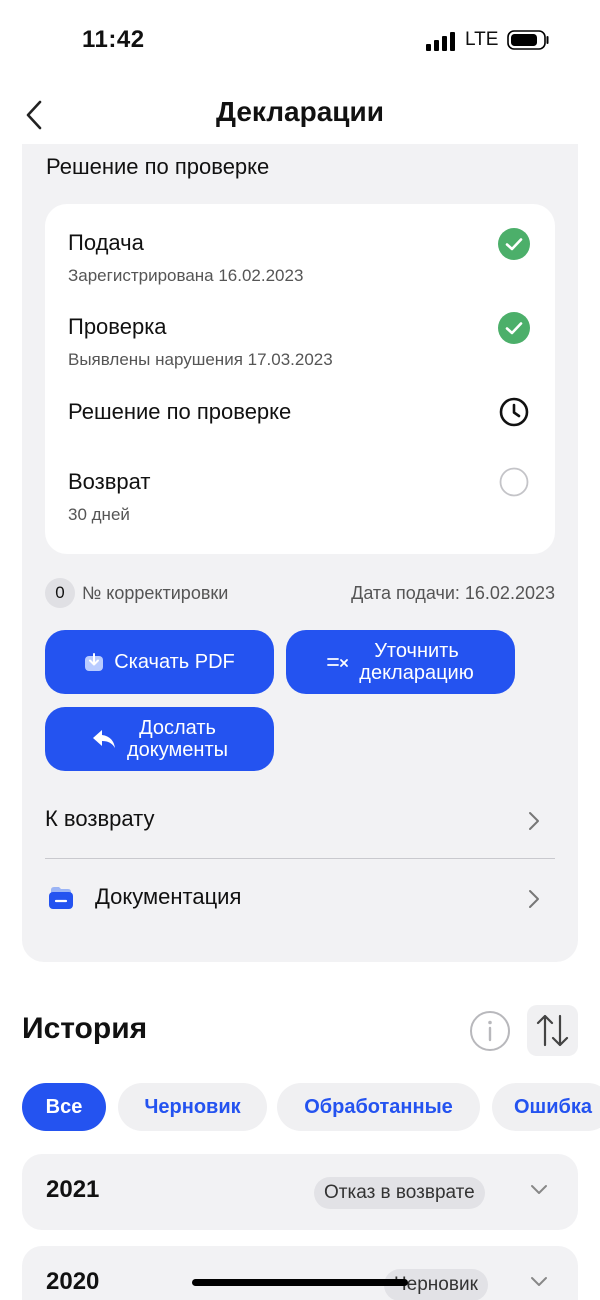  I want to click on filter-chip-draft: Черновик, so click(192, 1107).